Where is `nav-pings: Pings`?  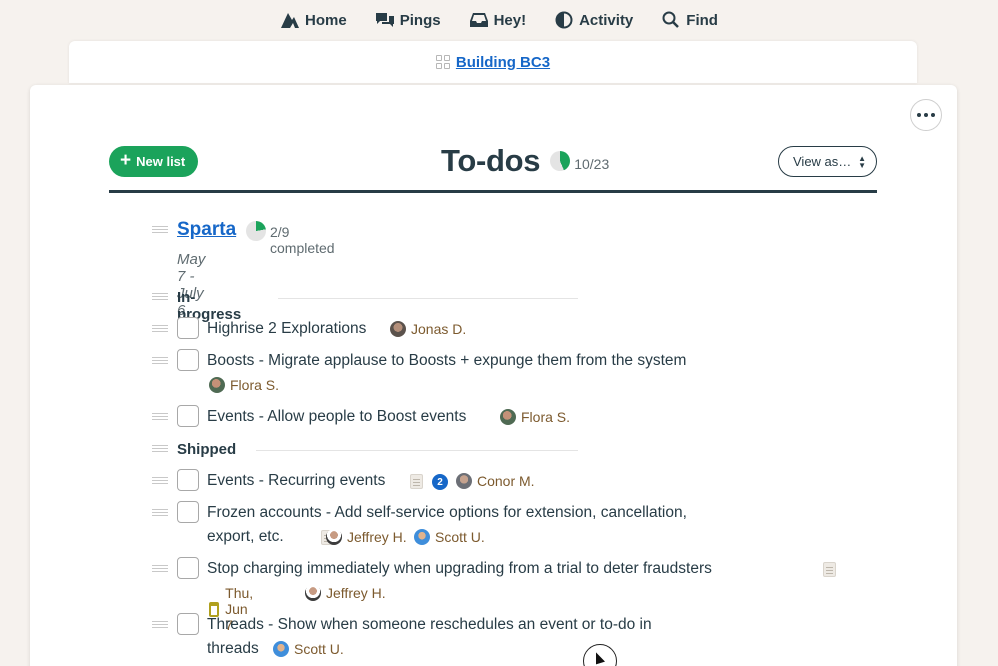 nav-pings: Pings is located at coordinates (408, 20).